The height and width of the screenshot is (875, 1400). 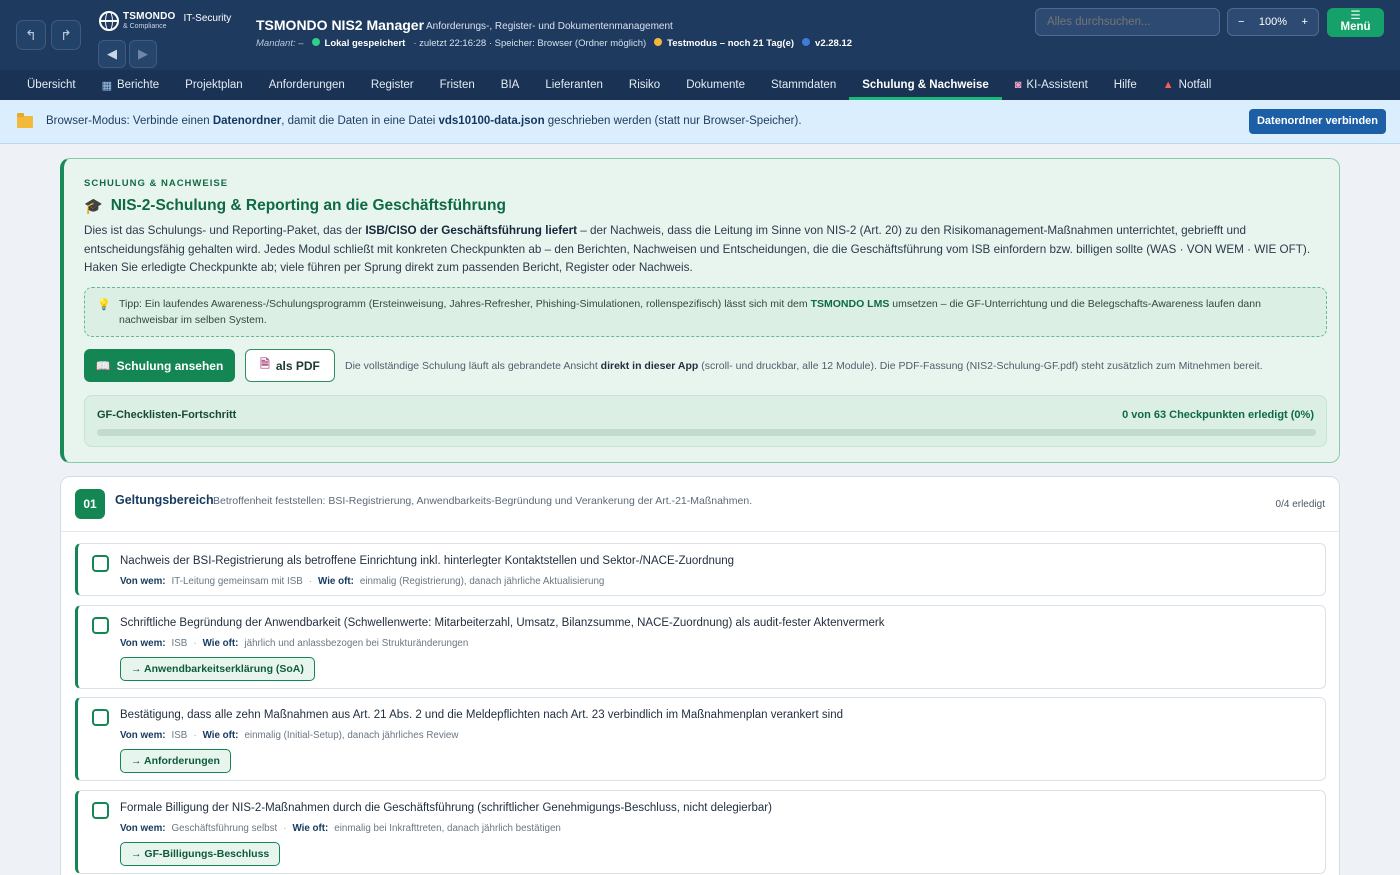 I want to click on back-button: ◀, so click(x=112, y=54).